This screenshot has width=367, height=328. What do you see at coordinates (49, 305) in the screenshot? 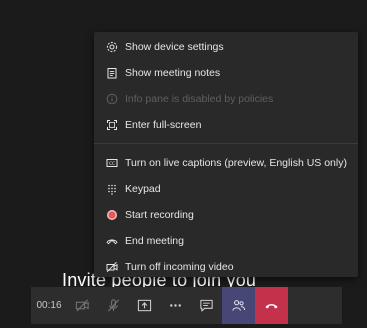
I see `call-timer: 00:16` at bounding box center [49, 305].